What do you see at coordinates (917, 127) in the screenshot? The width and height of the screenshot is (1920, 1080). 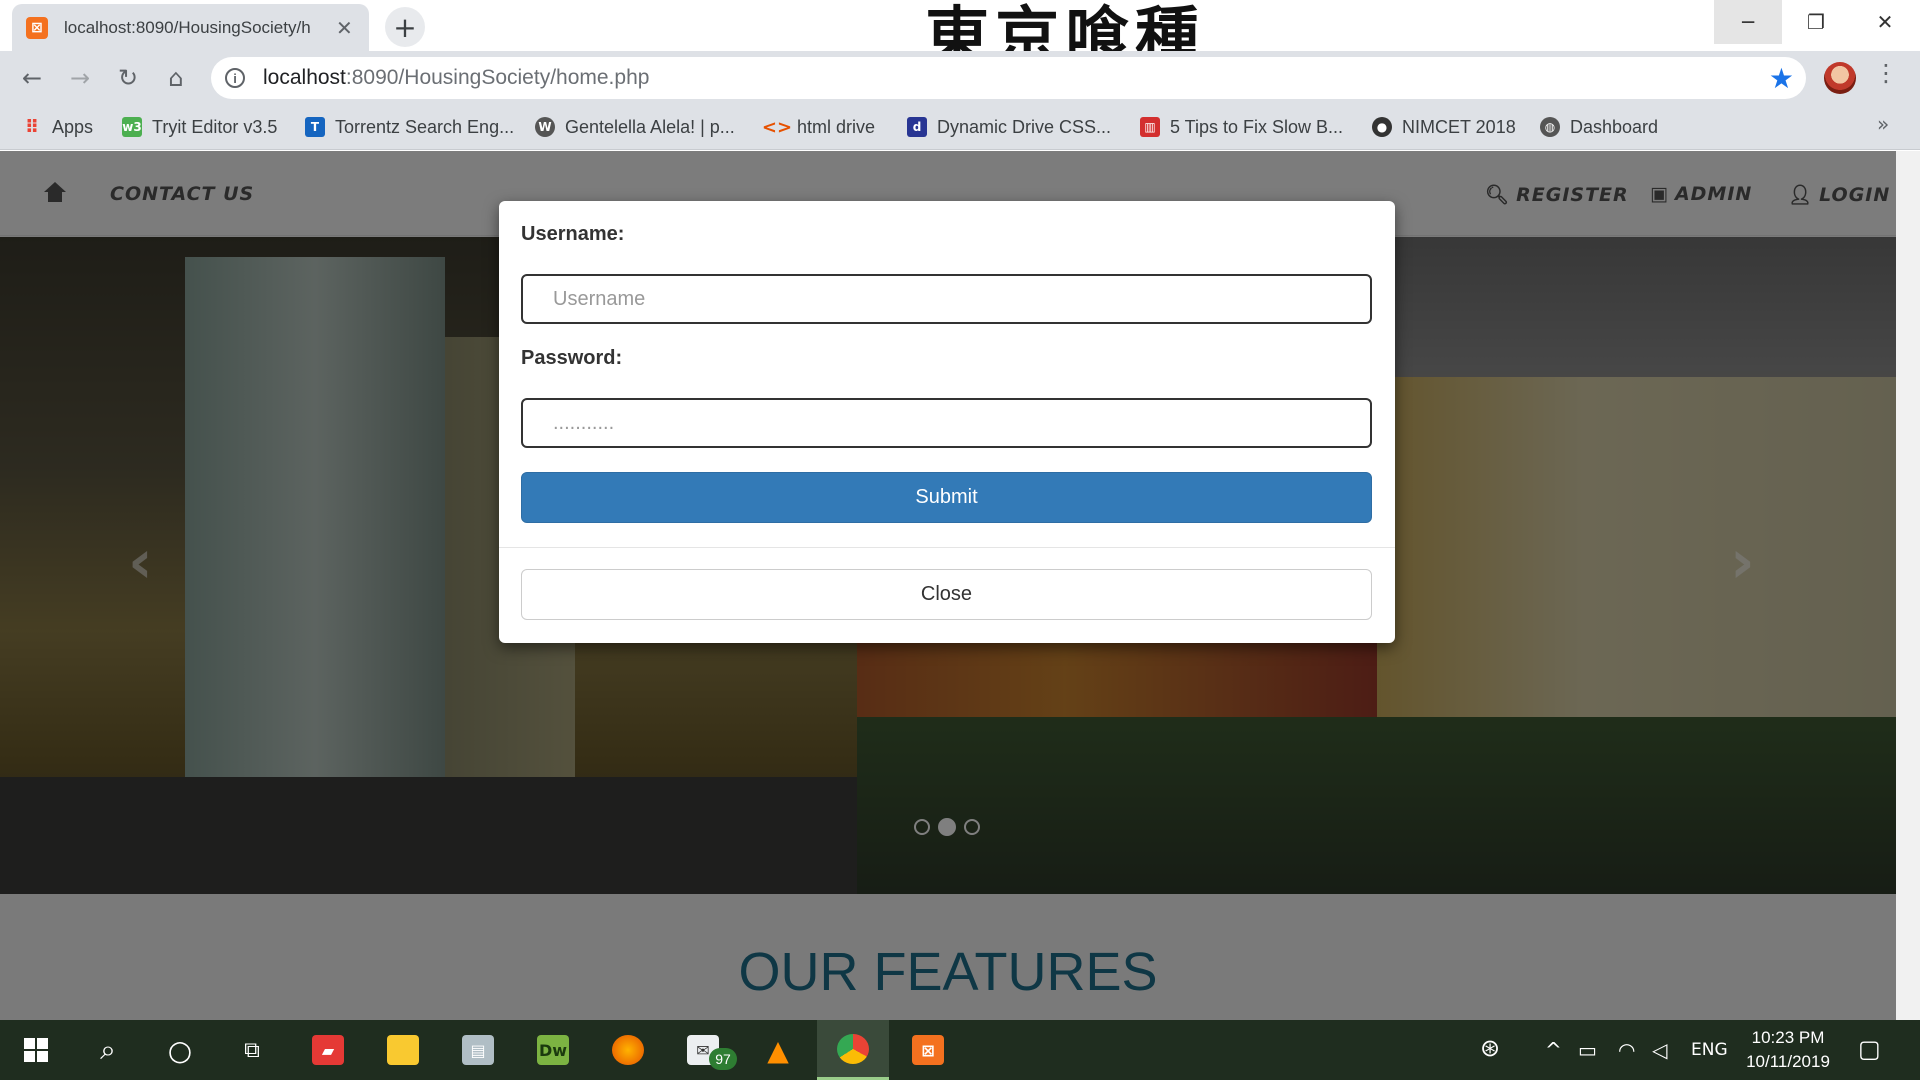 I see `dynamic-drive-icon: d` at bounding box center [917, 127].